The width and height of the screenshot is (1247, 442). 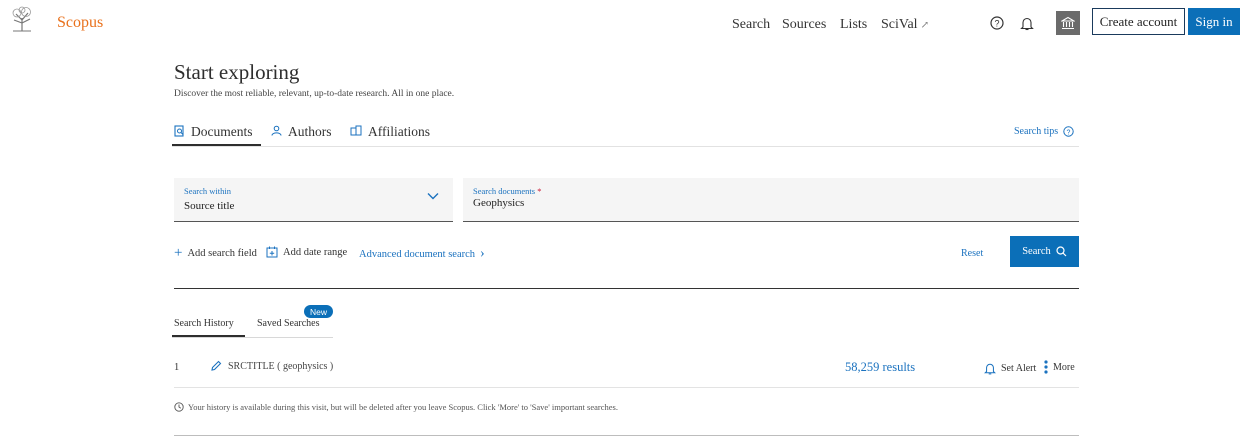 I want to click on search-documents-label: Search documents *, so click(x=507, y=191).